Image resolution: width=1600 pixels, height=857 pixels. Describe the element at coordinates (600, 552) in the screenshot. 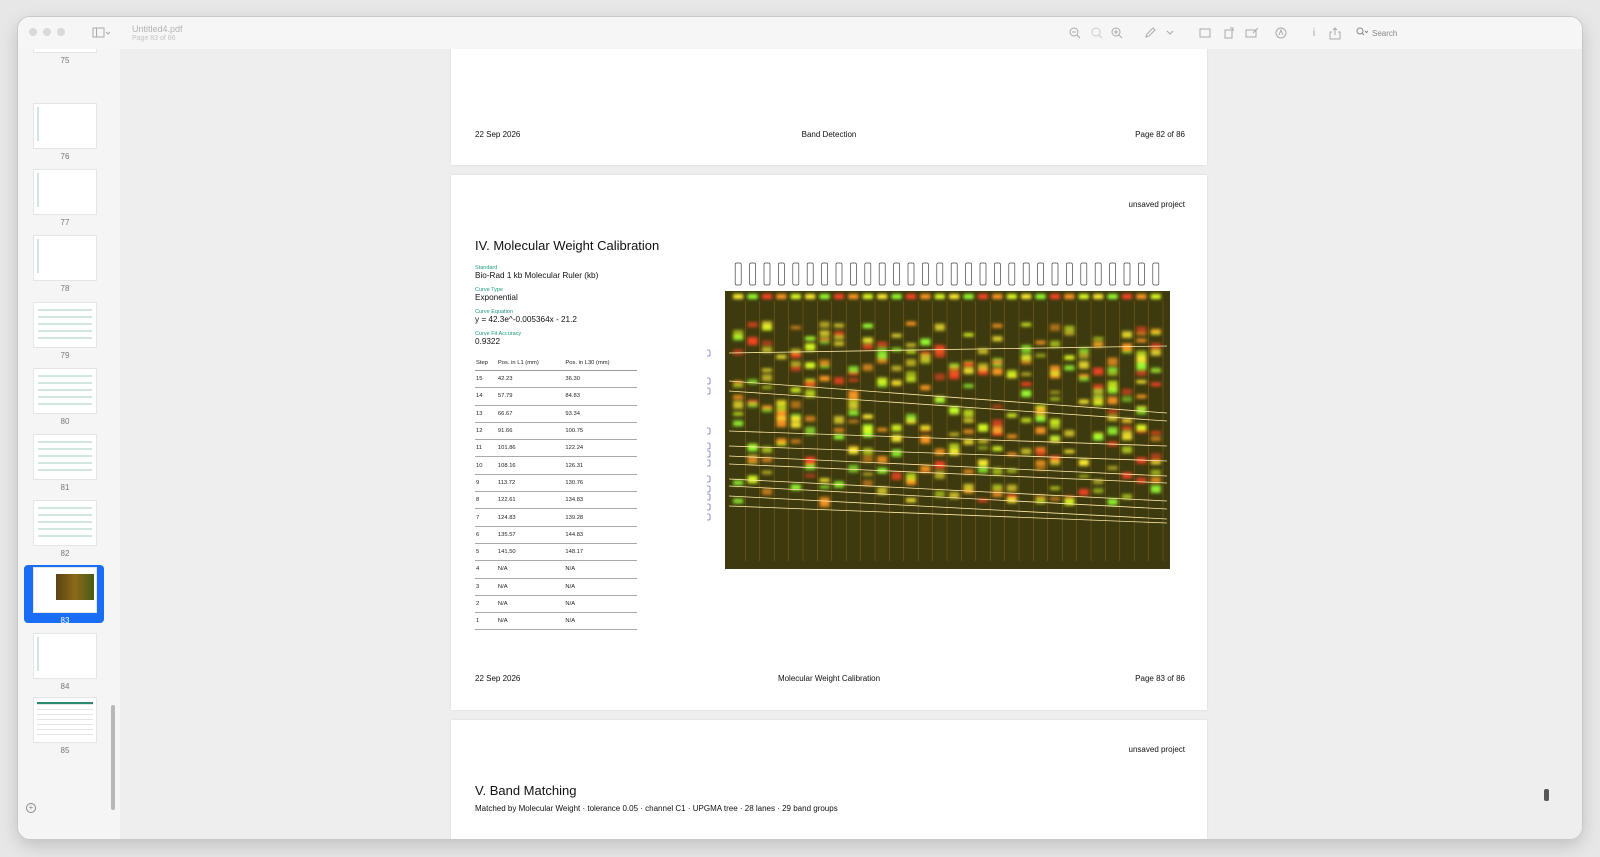

I see `cell-pos-l30: 148.17` at that location.